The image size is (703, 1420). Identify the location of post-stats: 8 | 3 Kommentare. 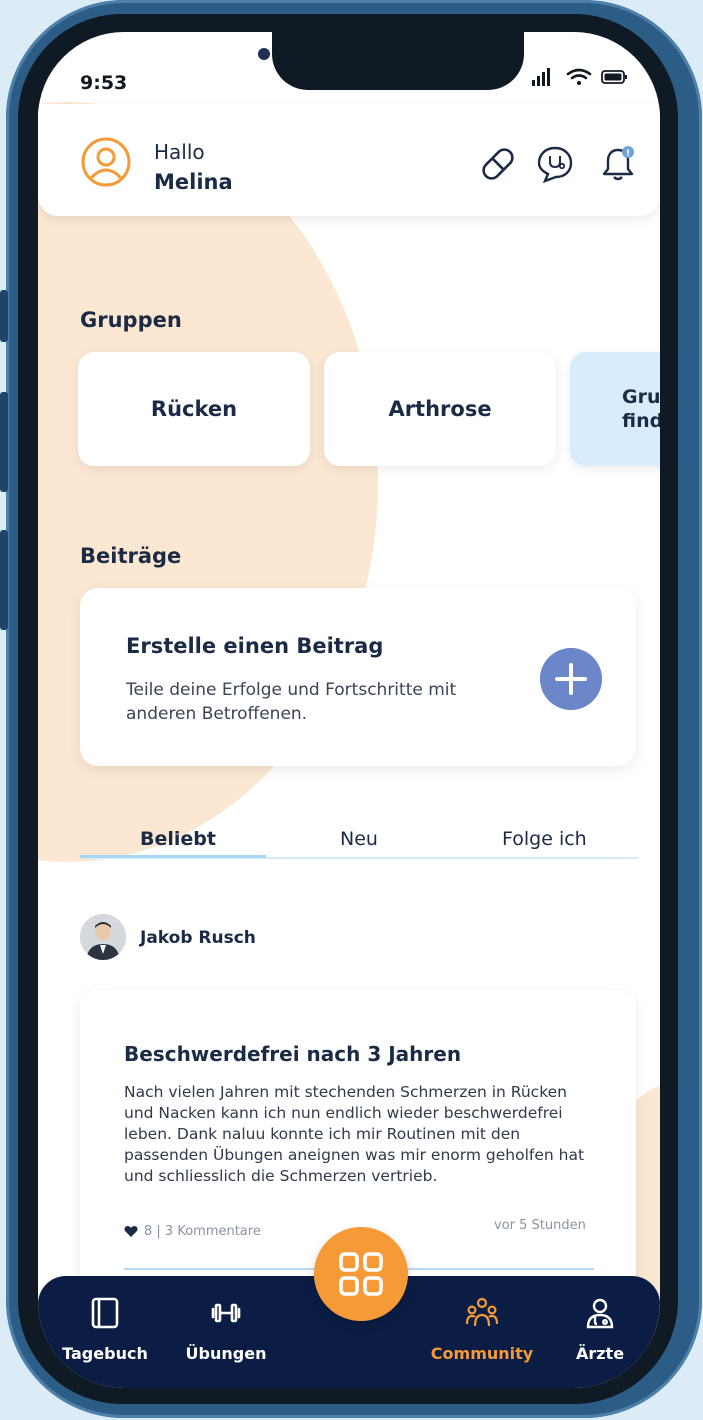
(192, 1231).